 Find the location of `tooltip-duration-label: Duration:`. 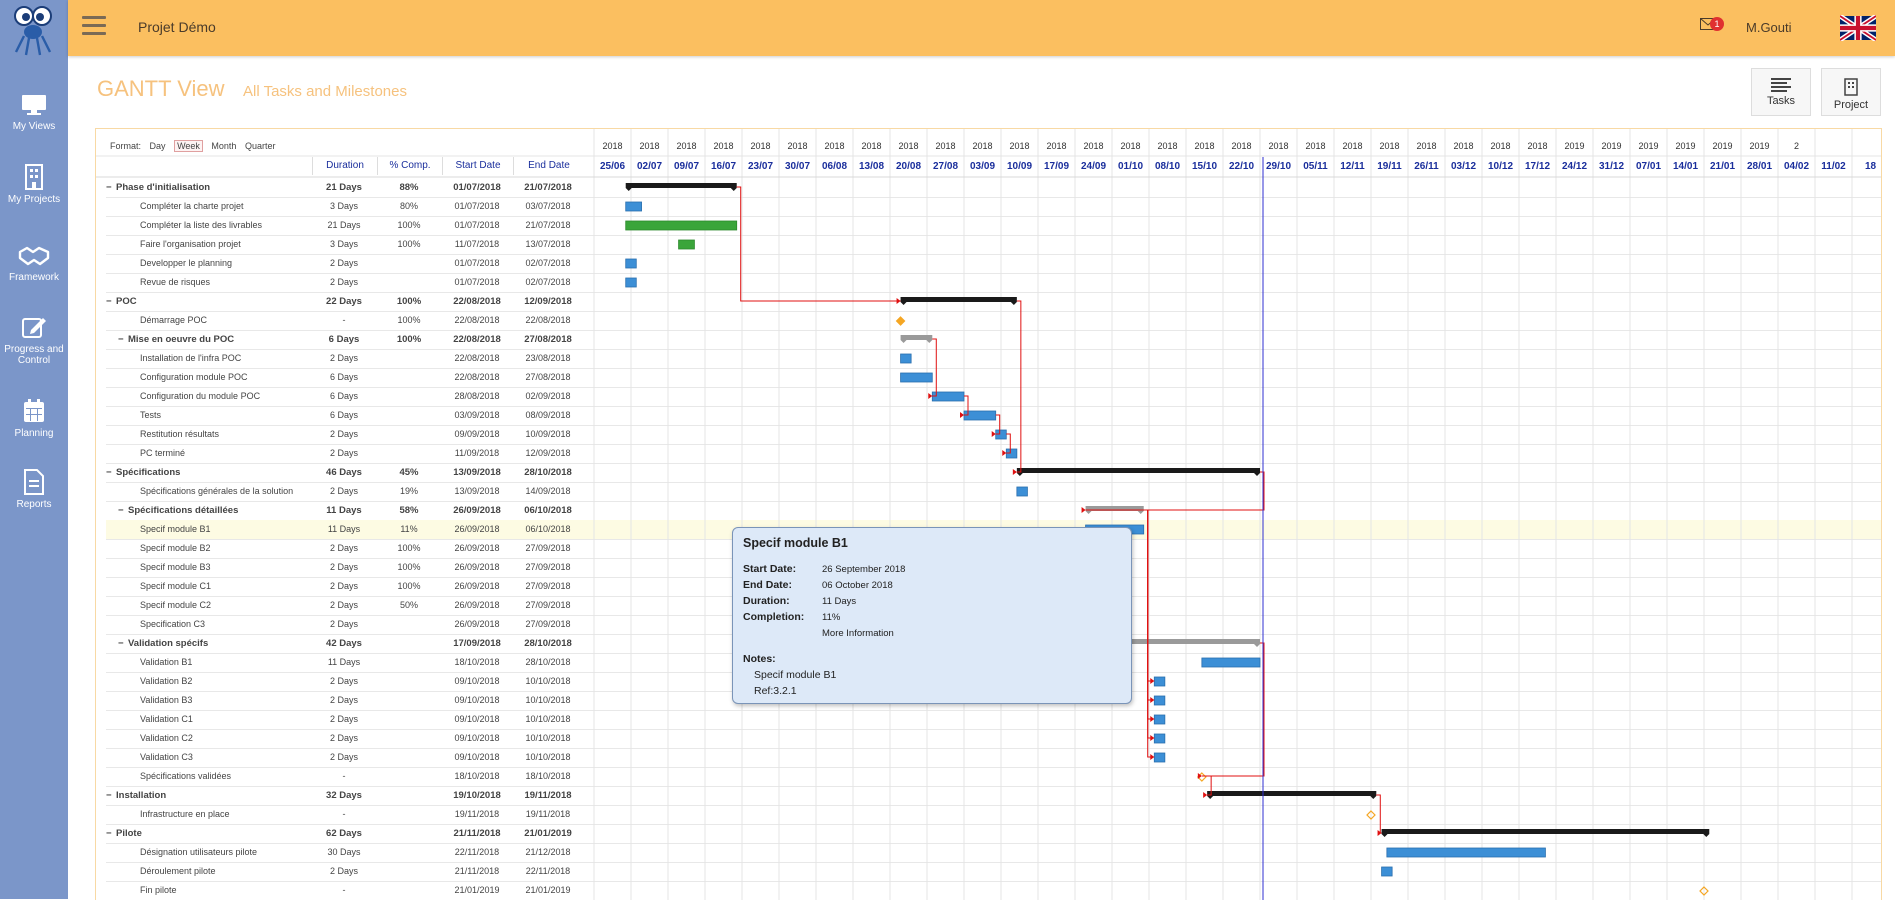

tooltip-duration-label: Duration: is located at coordinates (766, 601).